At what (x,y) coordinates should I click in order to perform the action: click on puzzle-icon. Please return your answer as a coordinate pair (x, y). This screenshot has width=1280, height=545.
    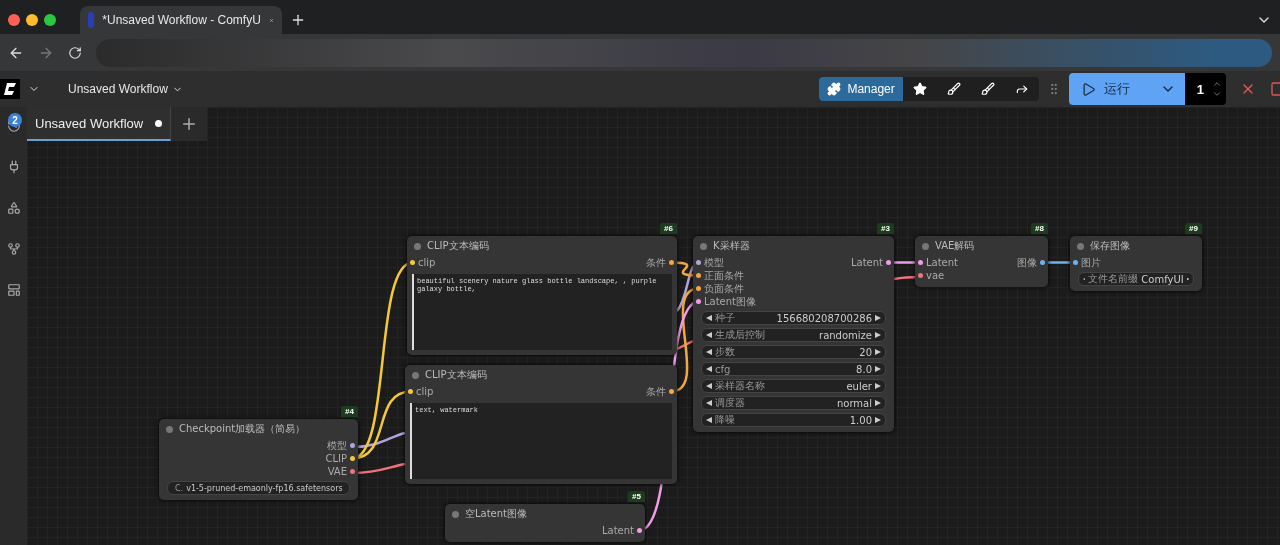
    Looking at the image, I should click on (834, 89).